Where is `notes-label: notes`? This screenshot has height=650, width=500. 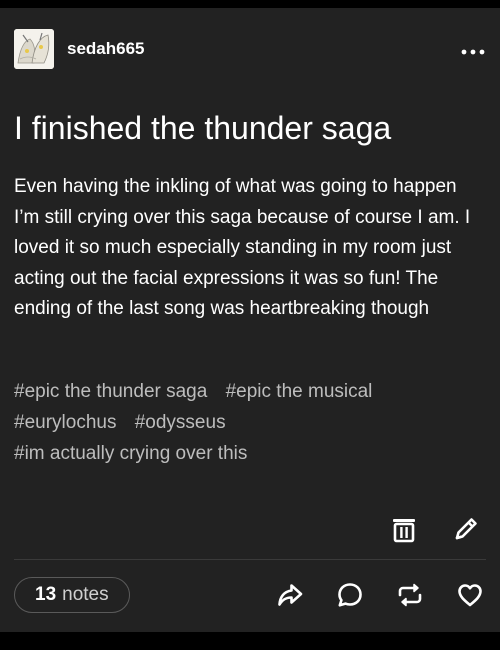
notes-label: notes is located at coordinates (85, 594).